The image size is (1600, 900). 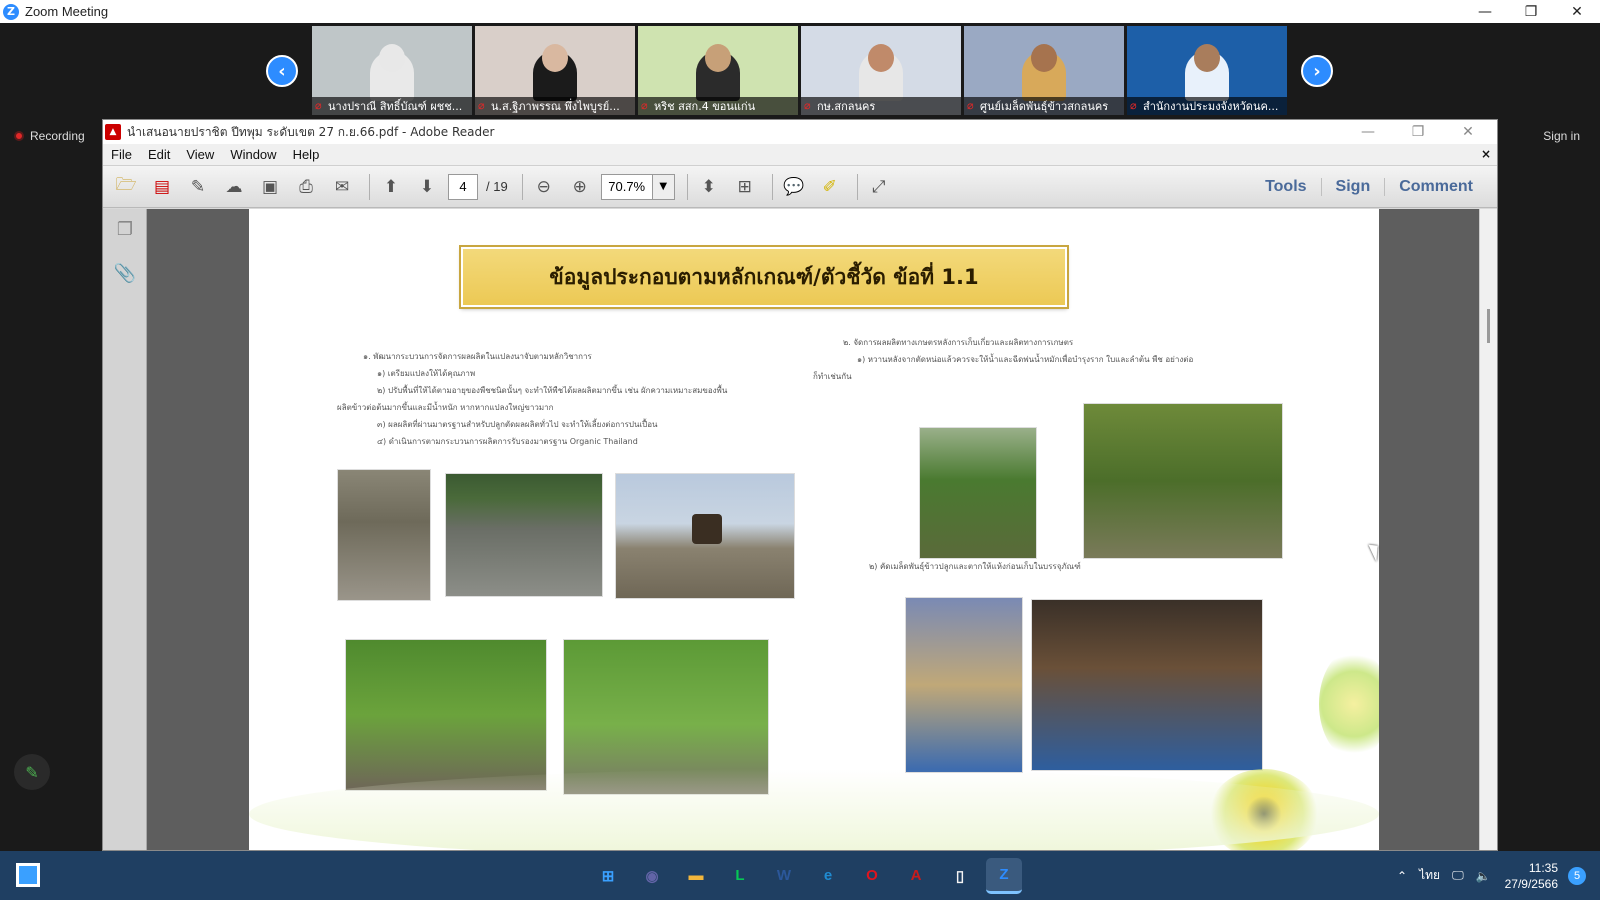 I want to click on open-button: 🗁, so click(x=126, y=187).